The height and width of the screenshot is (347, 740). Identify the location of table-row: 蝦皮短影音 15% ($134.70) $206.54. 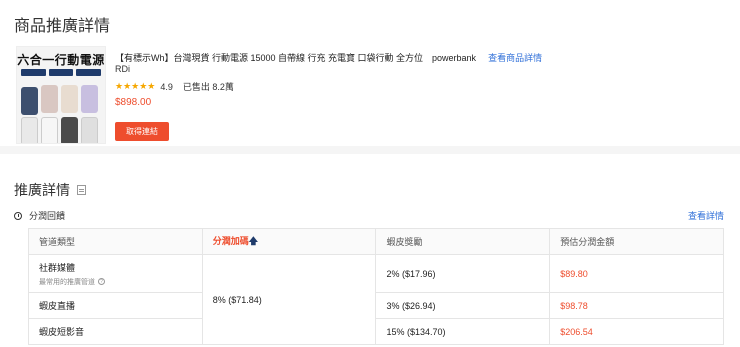
(376, 331).